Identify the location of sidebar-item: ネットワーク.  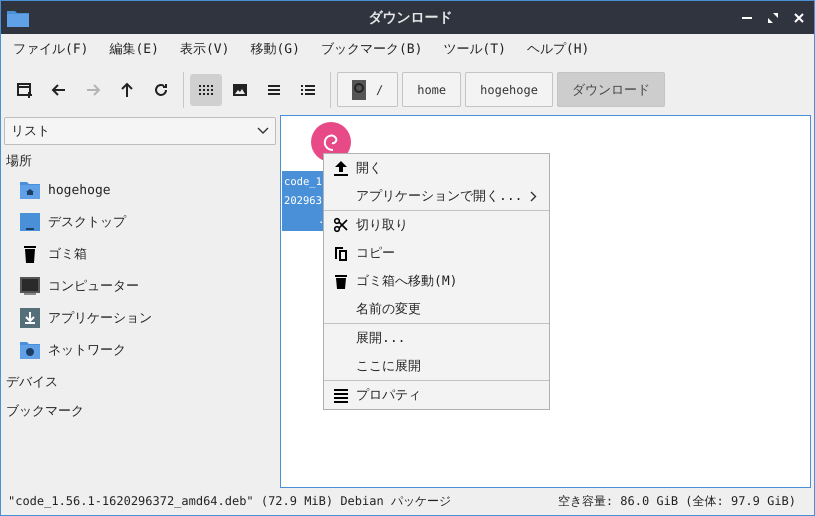
(140, 350).